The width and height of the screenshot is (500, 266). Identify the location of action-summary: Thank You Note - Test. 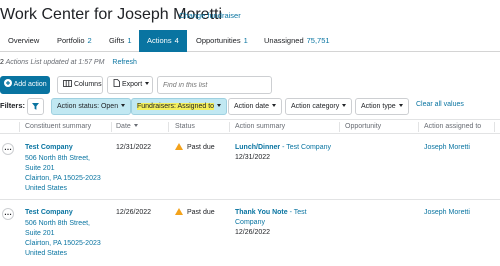
(271, 213).